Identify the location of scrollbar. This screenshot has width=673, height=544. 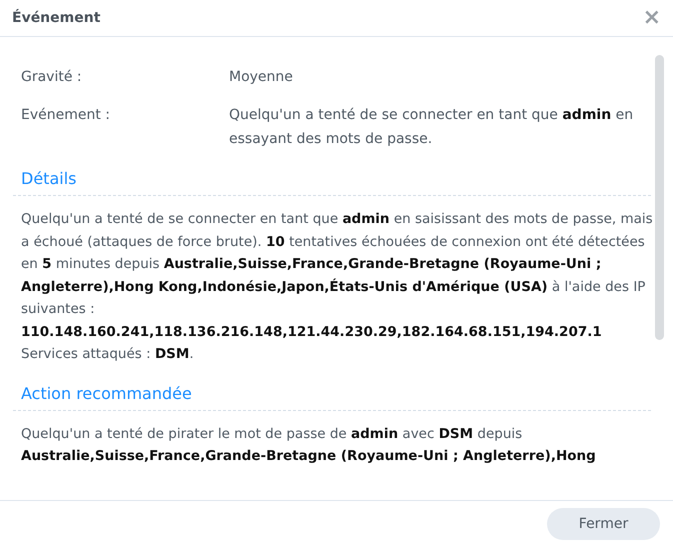
(659, 197).